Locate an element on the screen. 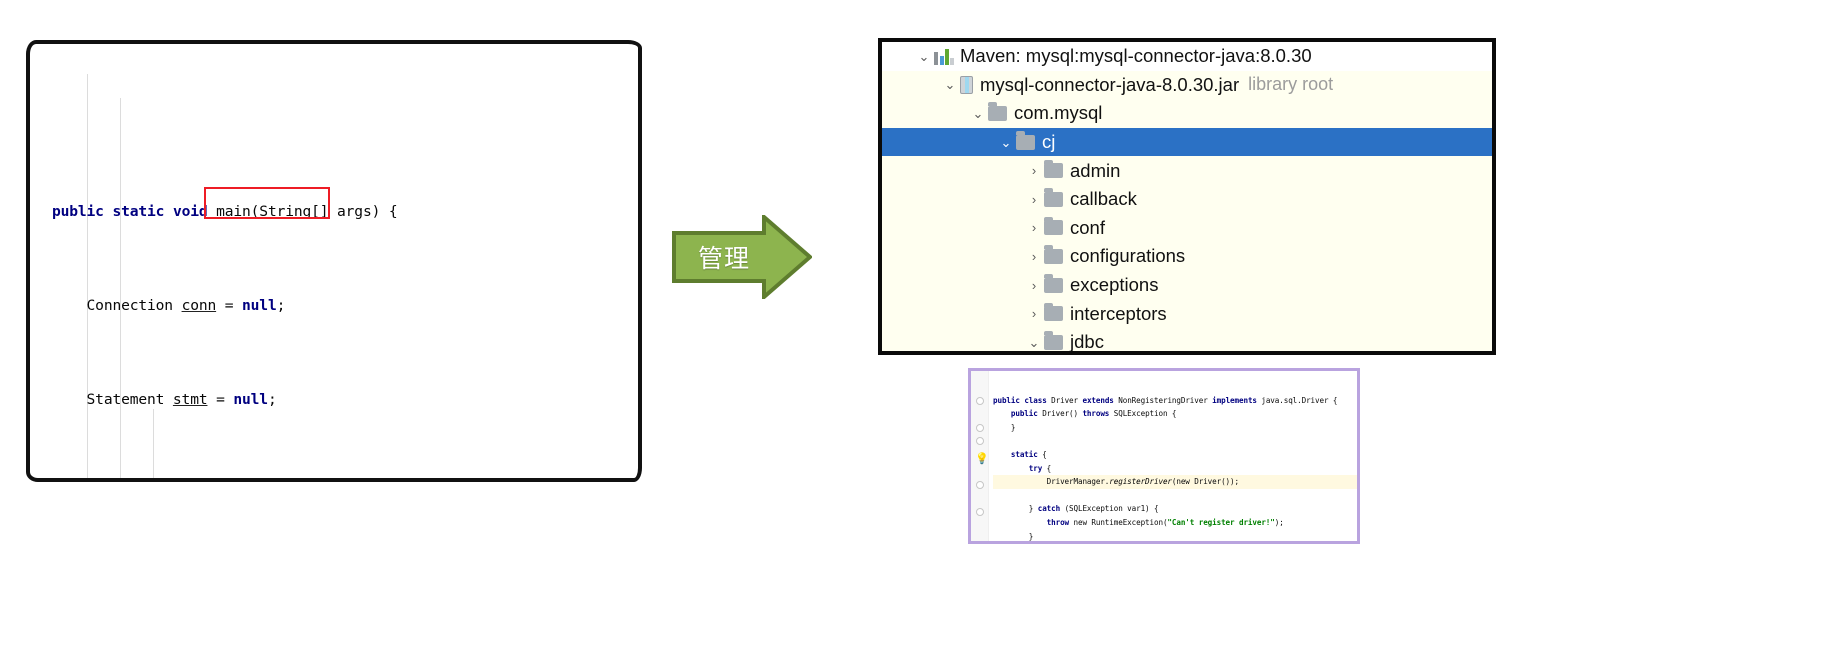 The width and height of the screenshot is (1833, 672). arrow-shape is located at coordinates (742, 257).